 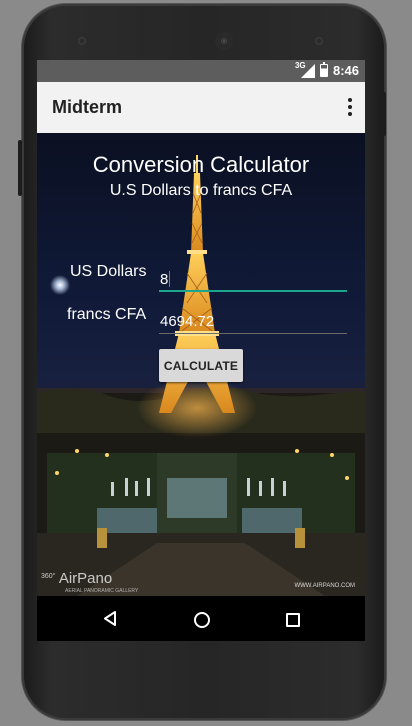 What do you see at coordinates (293, 620) in the screenshot?
I see `recents-icon` at bounding box center [293, 620].